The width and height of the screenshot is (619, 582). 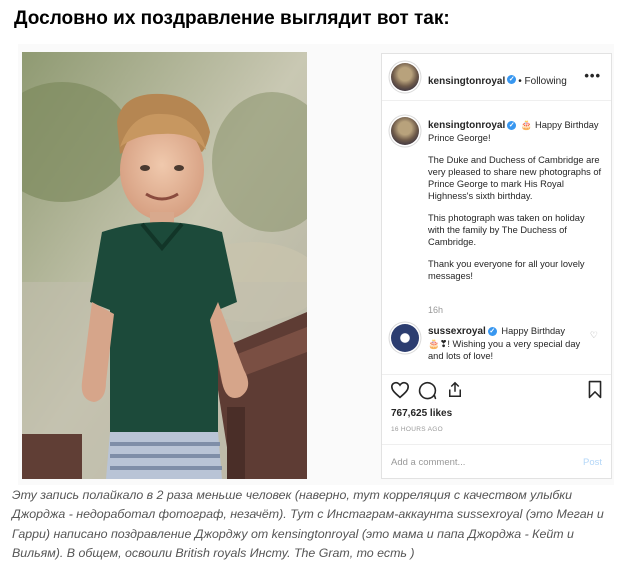 I want to click on post-actions, so click(x=496, y=387).